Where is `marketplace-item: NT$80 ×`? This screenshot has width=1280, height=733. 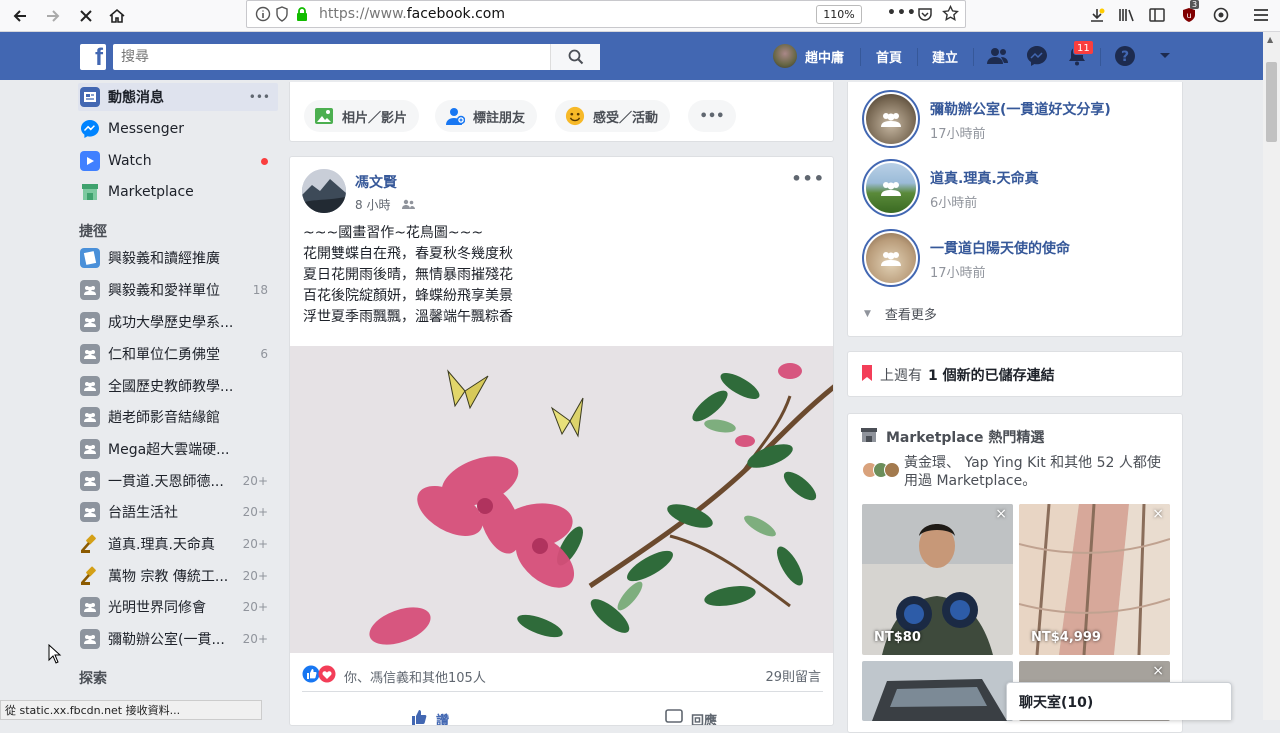
marketplace-item: NT$80 × is located at coordinates (937, 579).